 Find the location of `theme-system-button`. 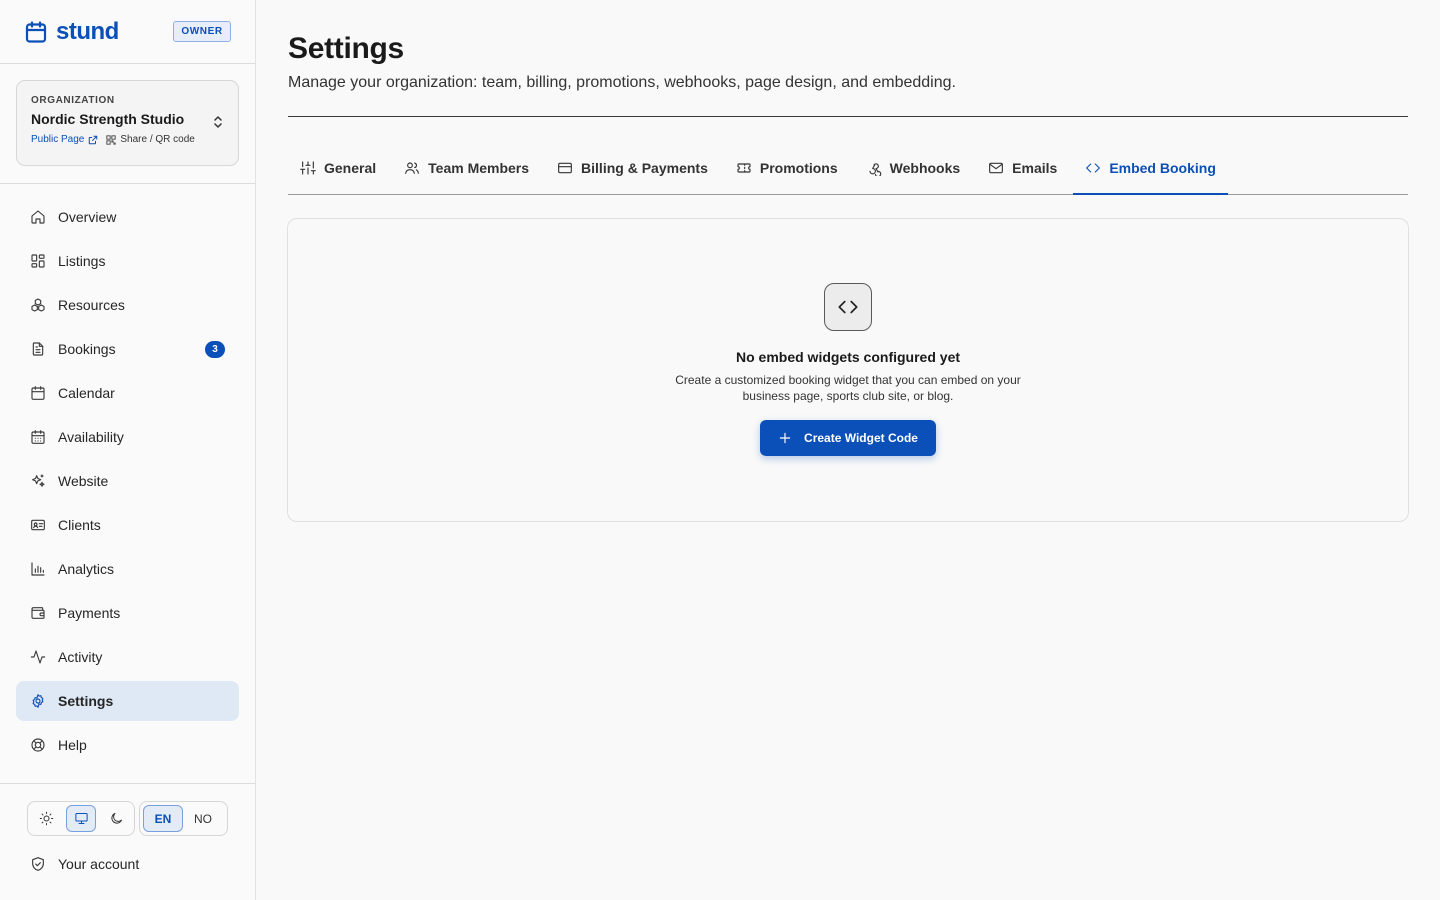

theme-system-button is located at coordinates (81, 818).